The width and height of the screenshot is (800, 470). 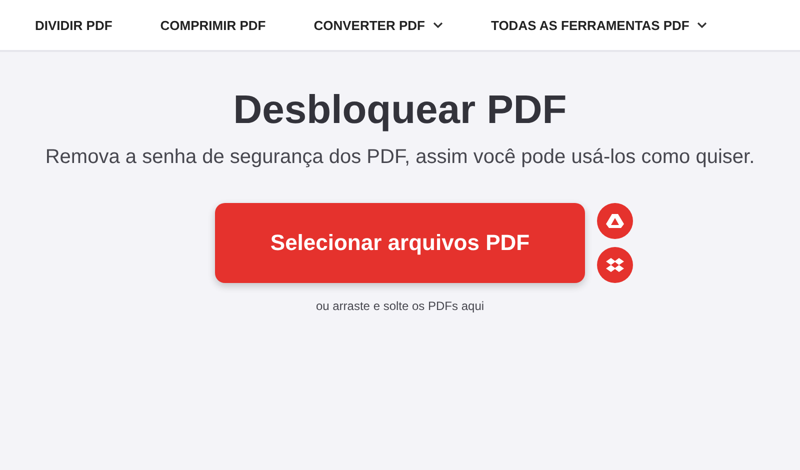 I want to click on page-subtitle: Remova a senha de segurança dos PDF, assim você pode usá-los como quiser., so click(x=400, y=157).